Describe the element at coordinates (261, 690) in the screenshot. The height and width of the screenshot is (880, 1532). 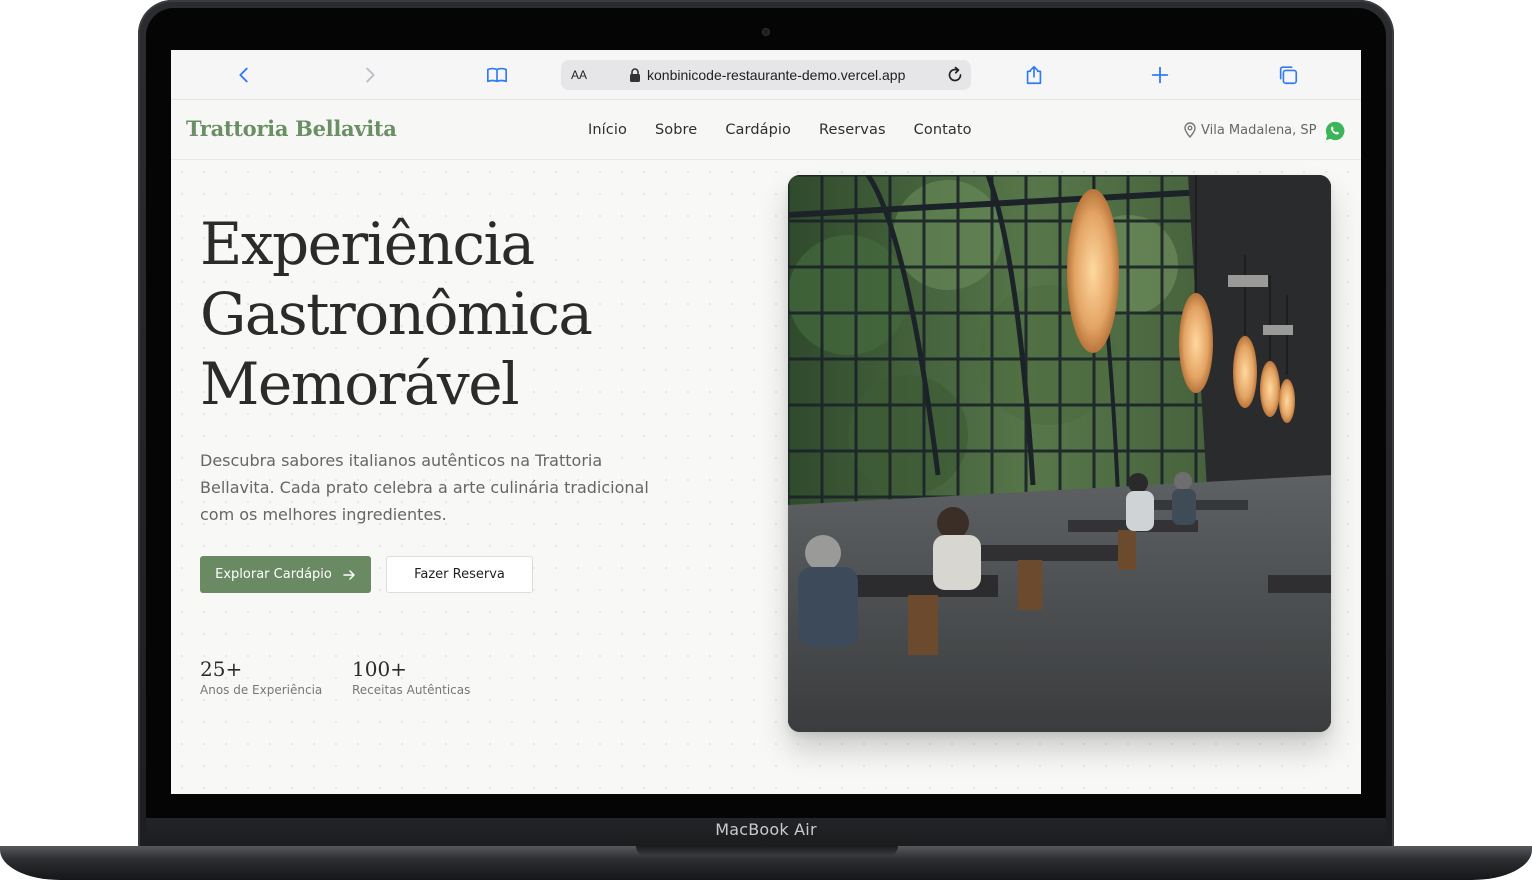
I see `stat-label: Anos de Experiência` at that location.